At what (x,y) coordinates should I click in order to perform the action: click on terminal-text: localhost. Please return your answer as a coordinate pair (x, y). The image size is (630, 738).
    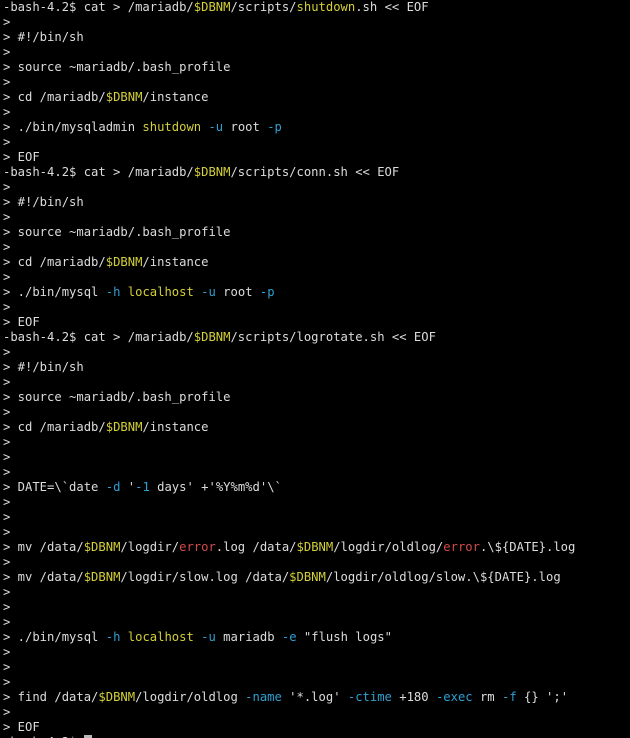
    Looking at the image, I should click on (160, 637).